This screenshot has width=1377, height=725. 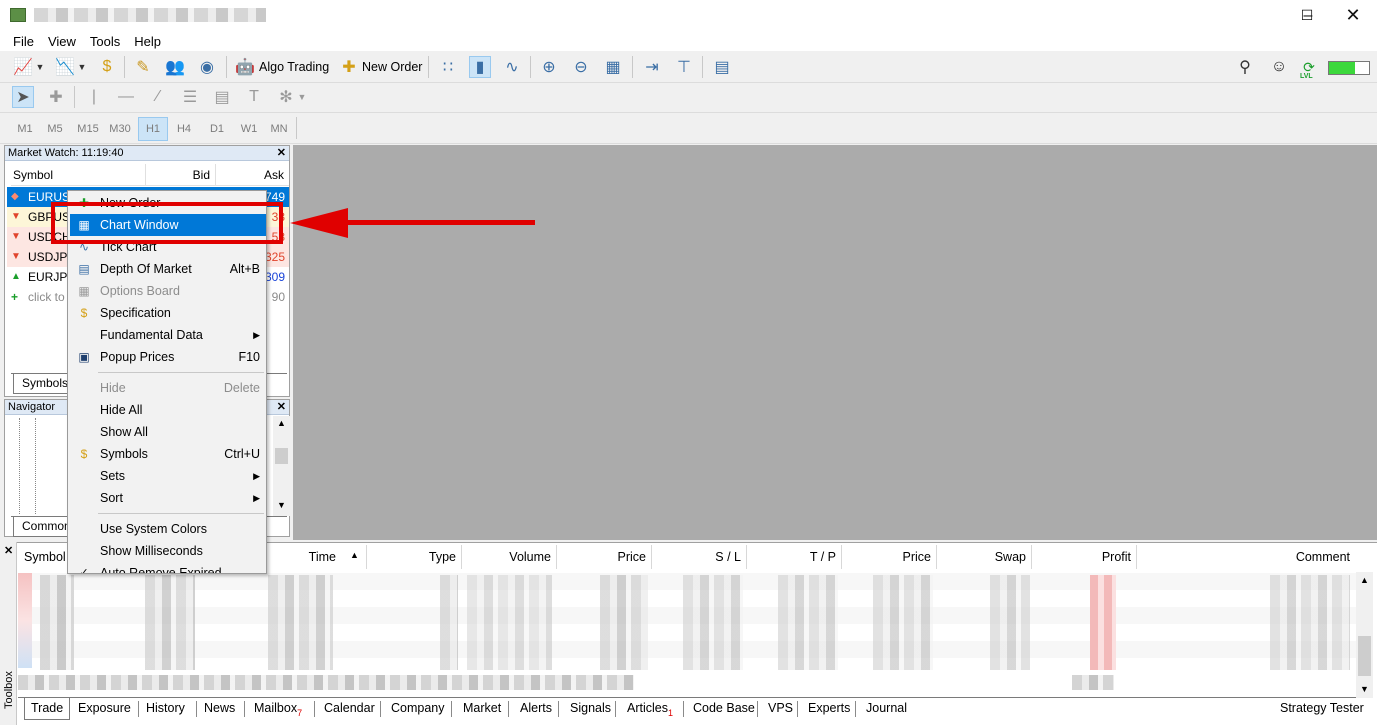 What do you see at coordinates (168, 476) in the screenshot?
I see `menu-sets: Sets ▶` at bounding box center [168, 476].